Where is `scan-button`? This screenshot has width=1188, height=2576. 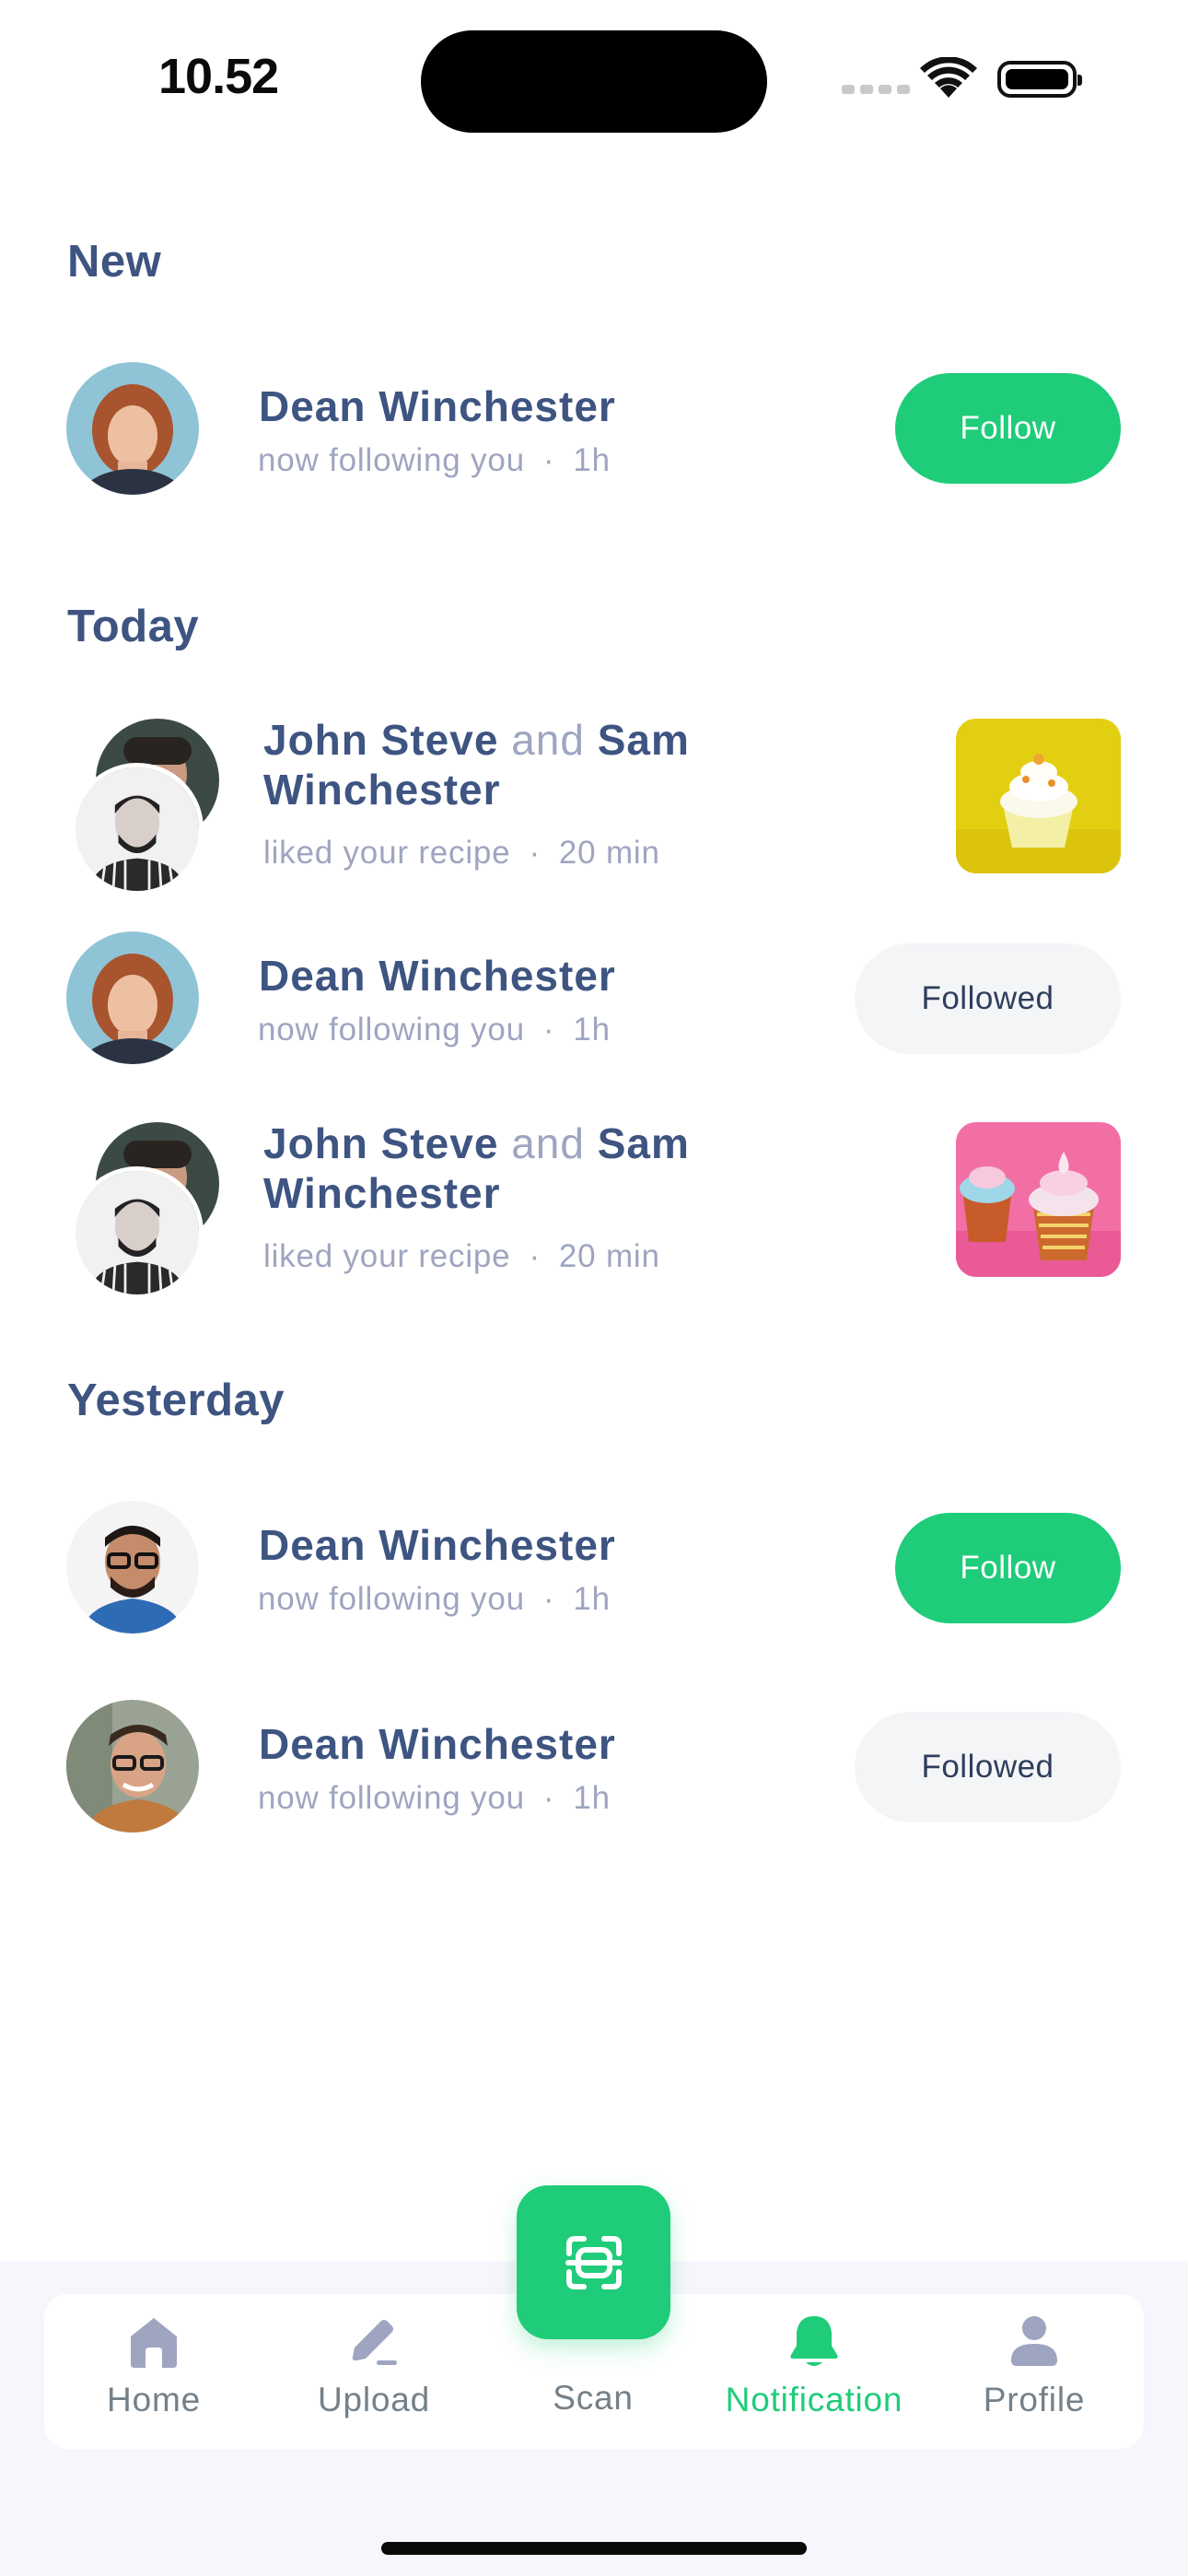 scan-button is located at coordinates (593, 2262).